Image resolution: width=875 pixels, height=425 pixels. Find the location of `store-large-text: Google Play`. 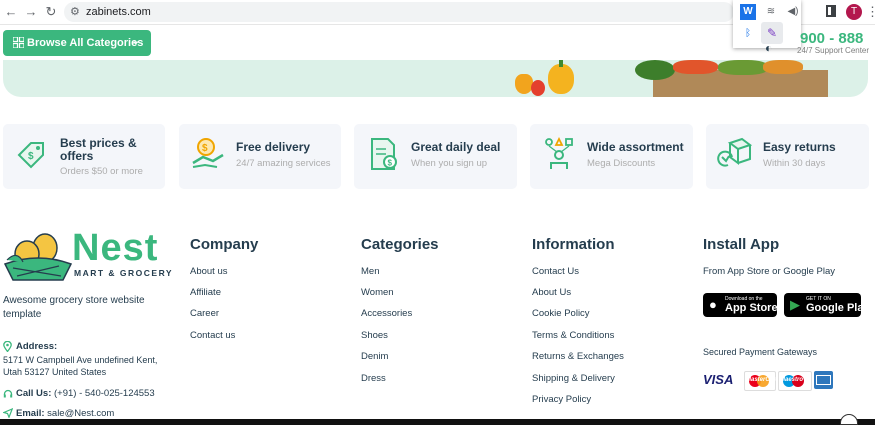

store-large-text: Google Play is located at coordinates (838, 308).